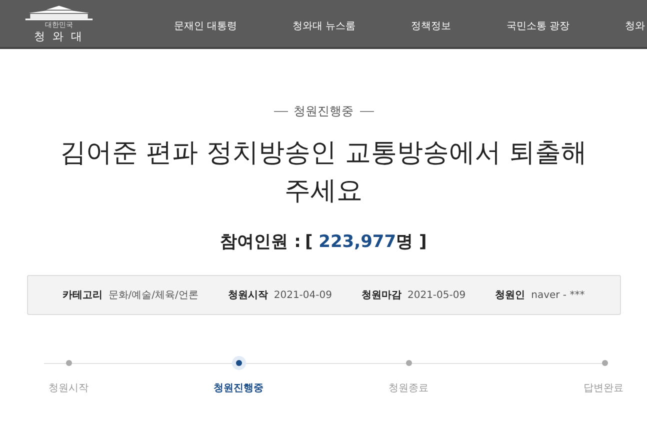 The width and height of the screenshot is (647, 421). Describe the element at coordinates (538, 25) in the screenshot. I see `nav-link: 국민소통 광장` at that location.